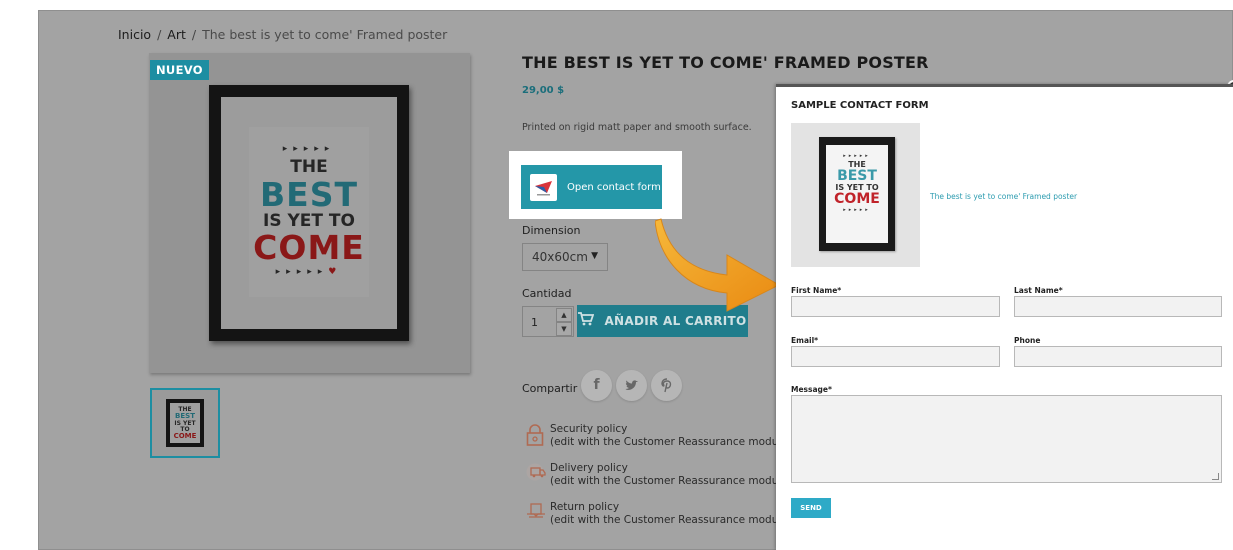  Describe the element at coordinates (725, 62) in the screenshot. I see `product-title: THE BEST IS YET TO COME' FRAMED POSTER` at that location.